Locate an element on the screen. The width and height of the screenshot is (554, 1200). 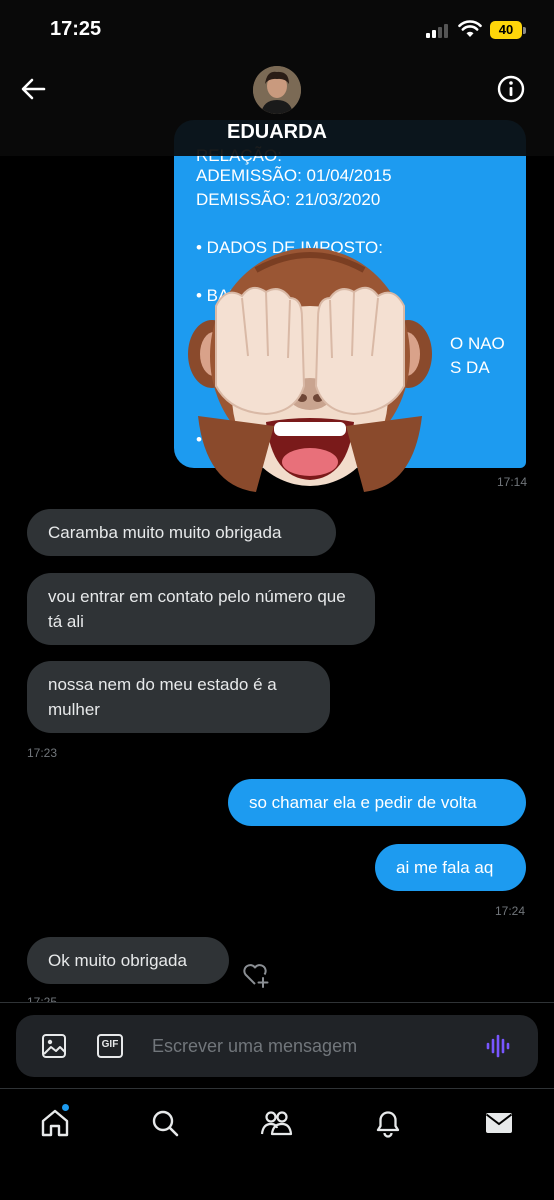
status-time: 17:25 is located at coordinates (76, 29).